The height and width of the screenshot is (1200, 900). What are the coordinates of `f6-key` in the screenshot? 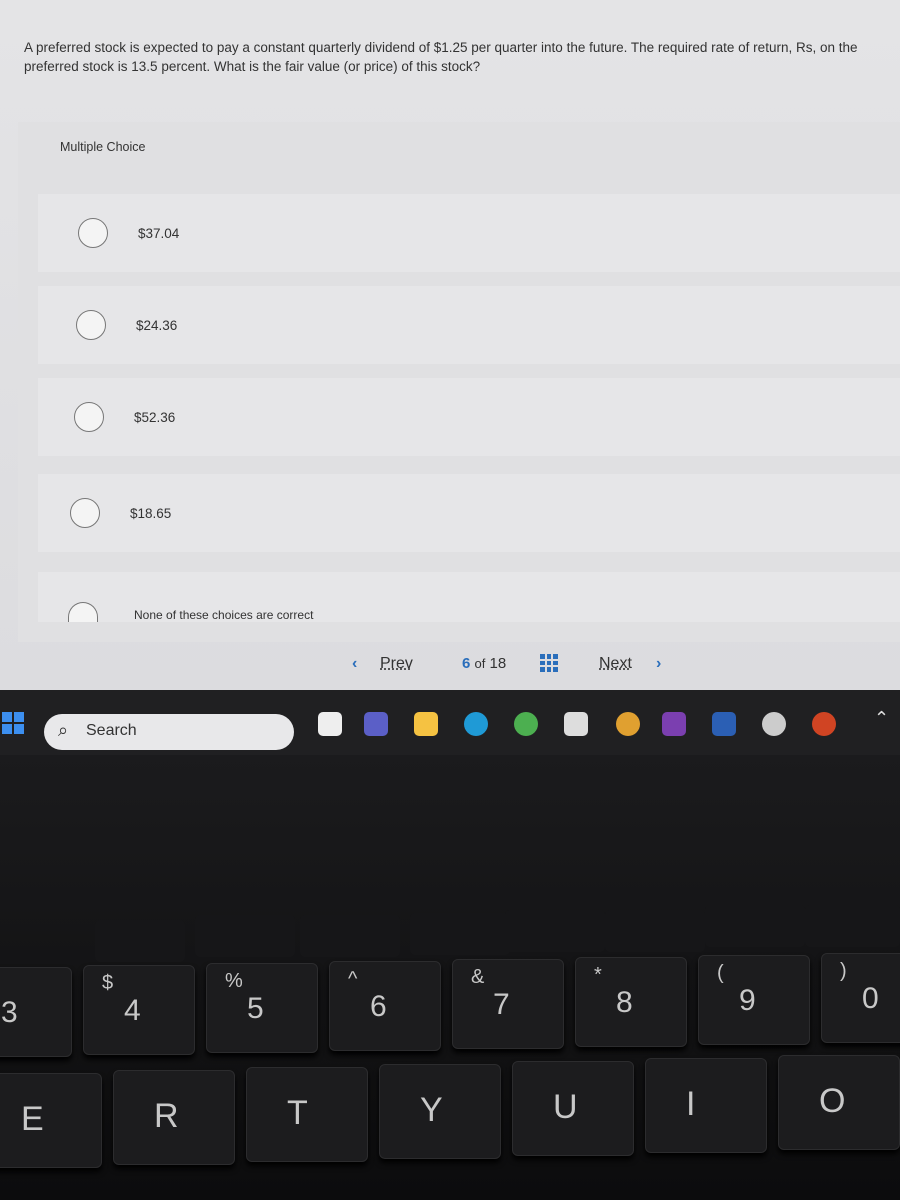 It's located at (350, 936).